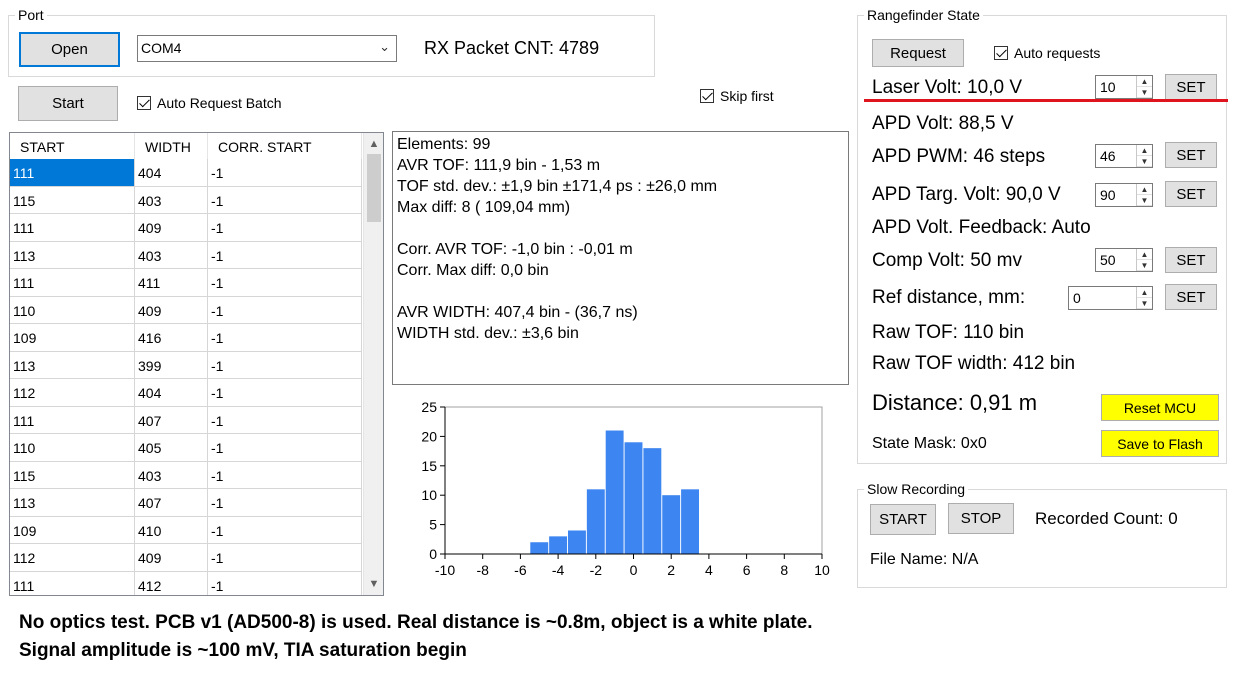 The height and width of the screenshot is (692, 1236). I want to click on table-row: 111 409 -1, so click(186, 228).